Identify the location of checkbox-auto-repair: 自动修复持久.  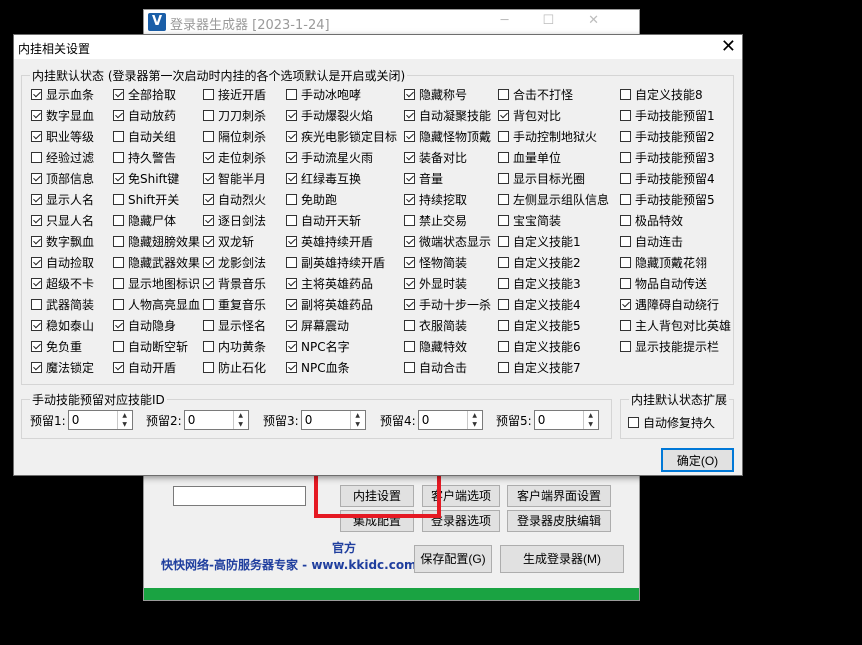
(671, 422).